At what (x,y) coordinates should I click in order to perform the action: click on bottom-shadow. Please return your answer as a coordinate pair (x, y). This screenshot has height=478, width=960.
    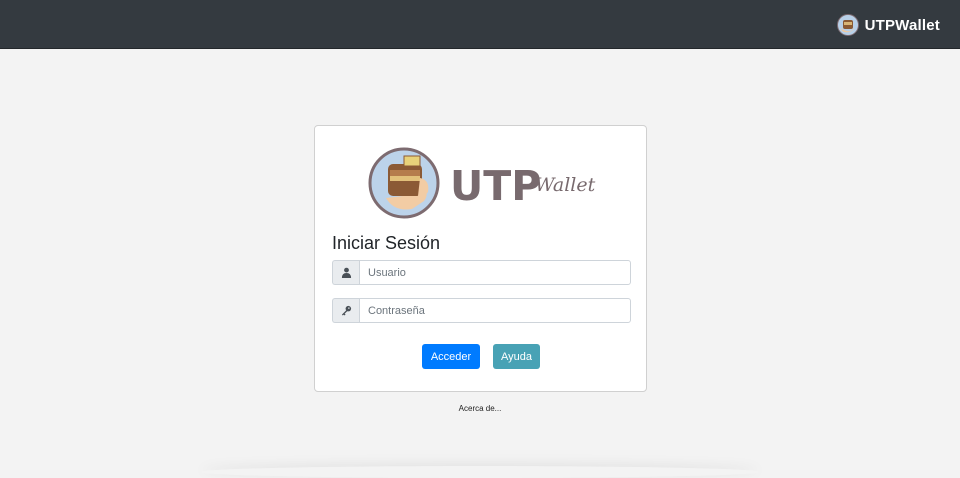
    Looking at the image, I should click on (480, 472).